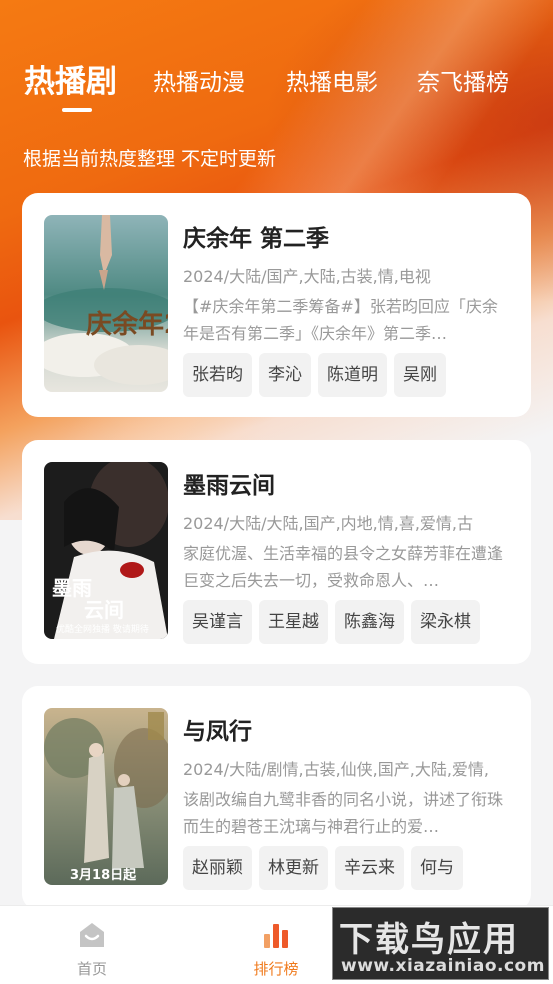  What do you see at coordinates (256, 239) in the screenshot?
I see `drama-title: 庆余年 第二季` at bounding box center [256, 239].